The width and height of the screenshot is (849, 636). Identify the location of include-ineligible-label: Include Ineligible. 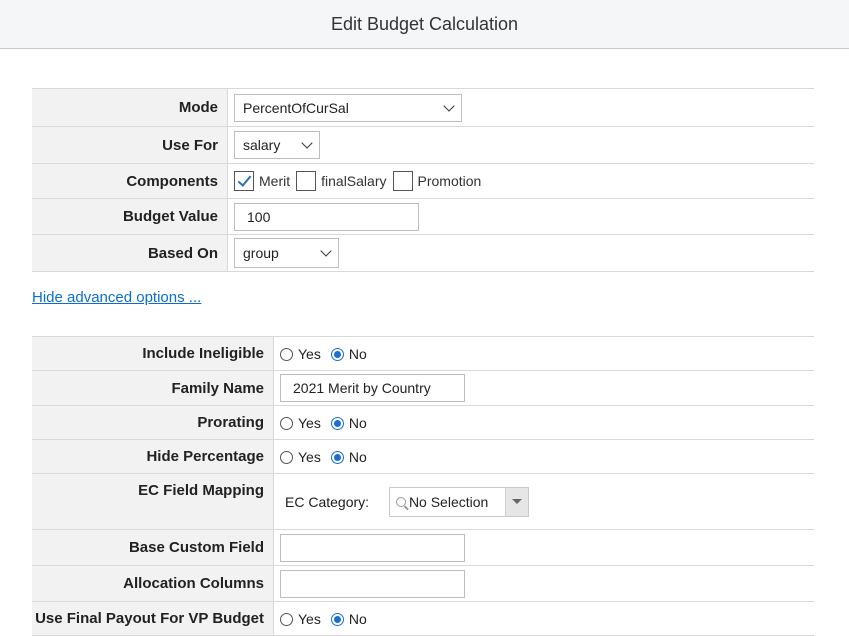
(153, 353).